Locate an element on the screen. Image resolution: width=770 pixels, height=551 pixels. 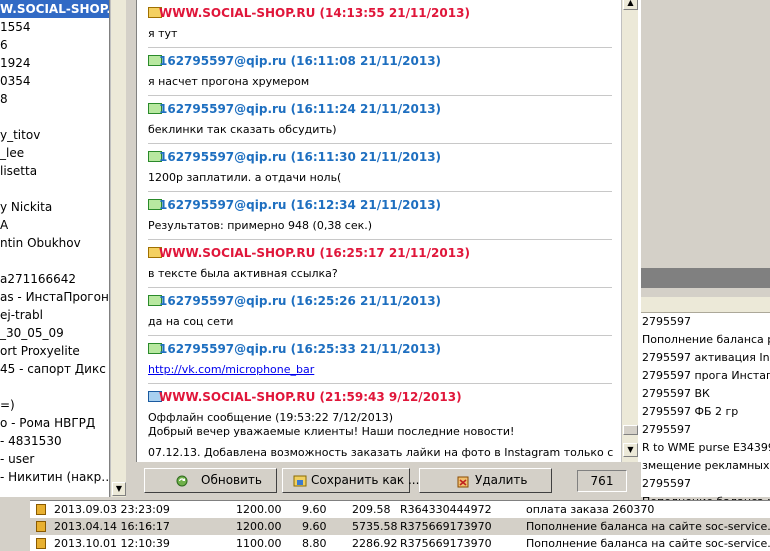
refresh-icon is located at coordinates (182, 481).